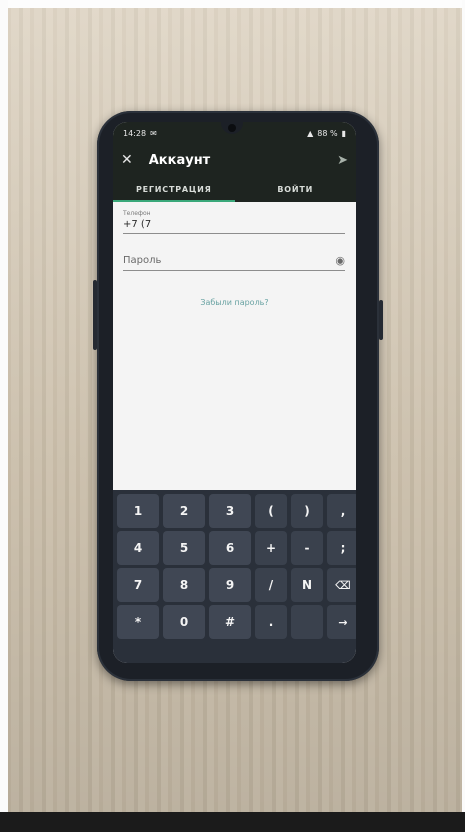  What do you see at coordinates (307, 622) in the screenshot?
I see `key-space` at bounding box center [307, 622].